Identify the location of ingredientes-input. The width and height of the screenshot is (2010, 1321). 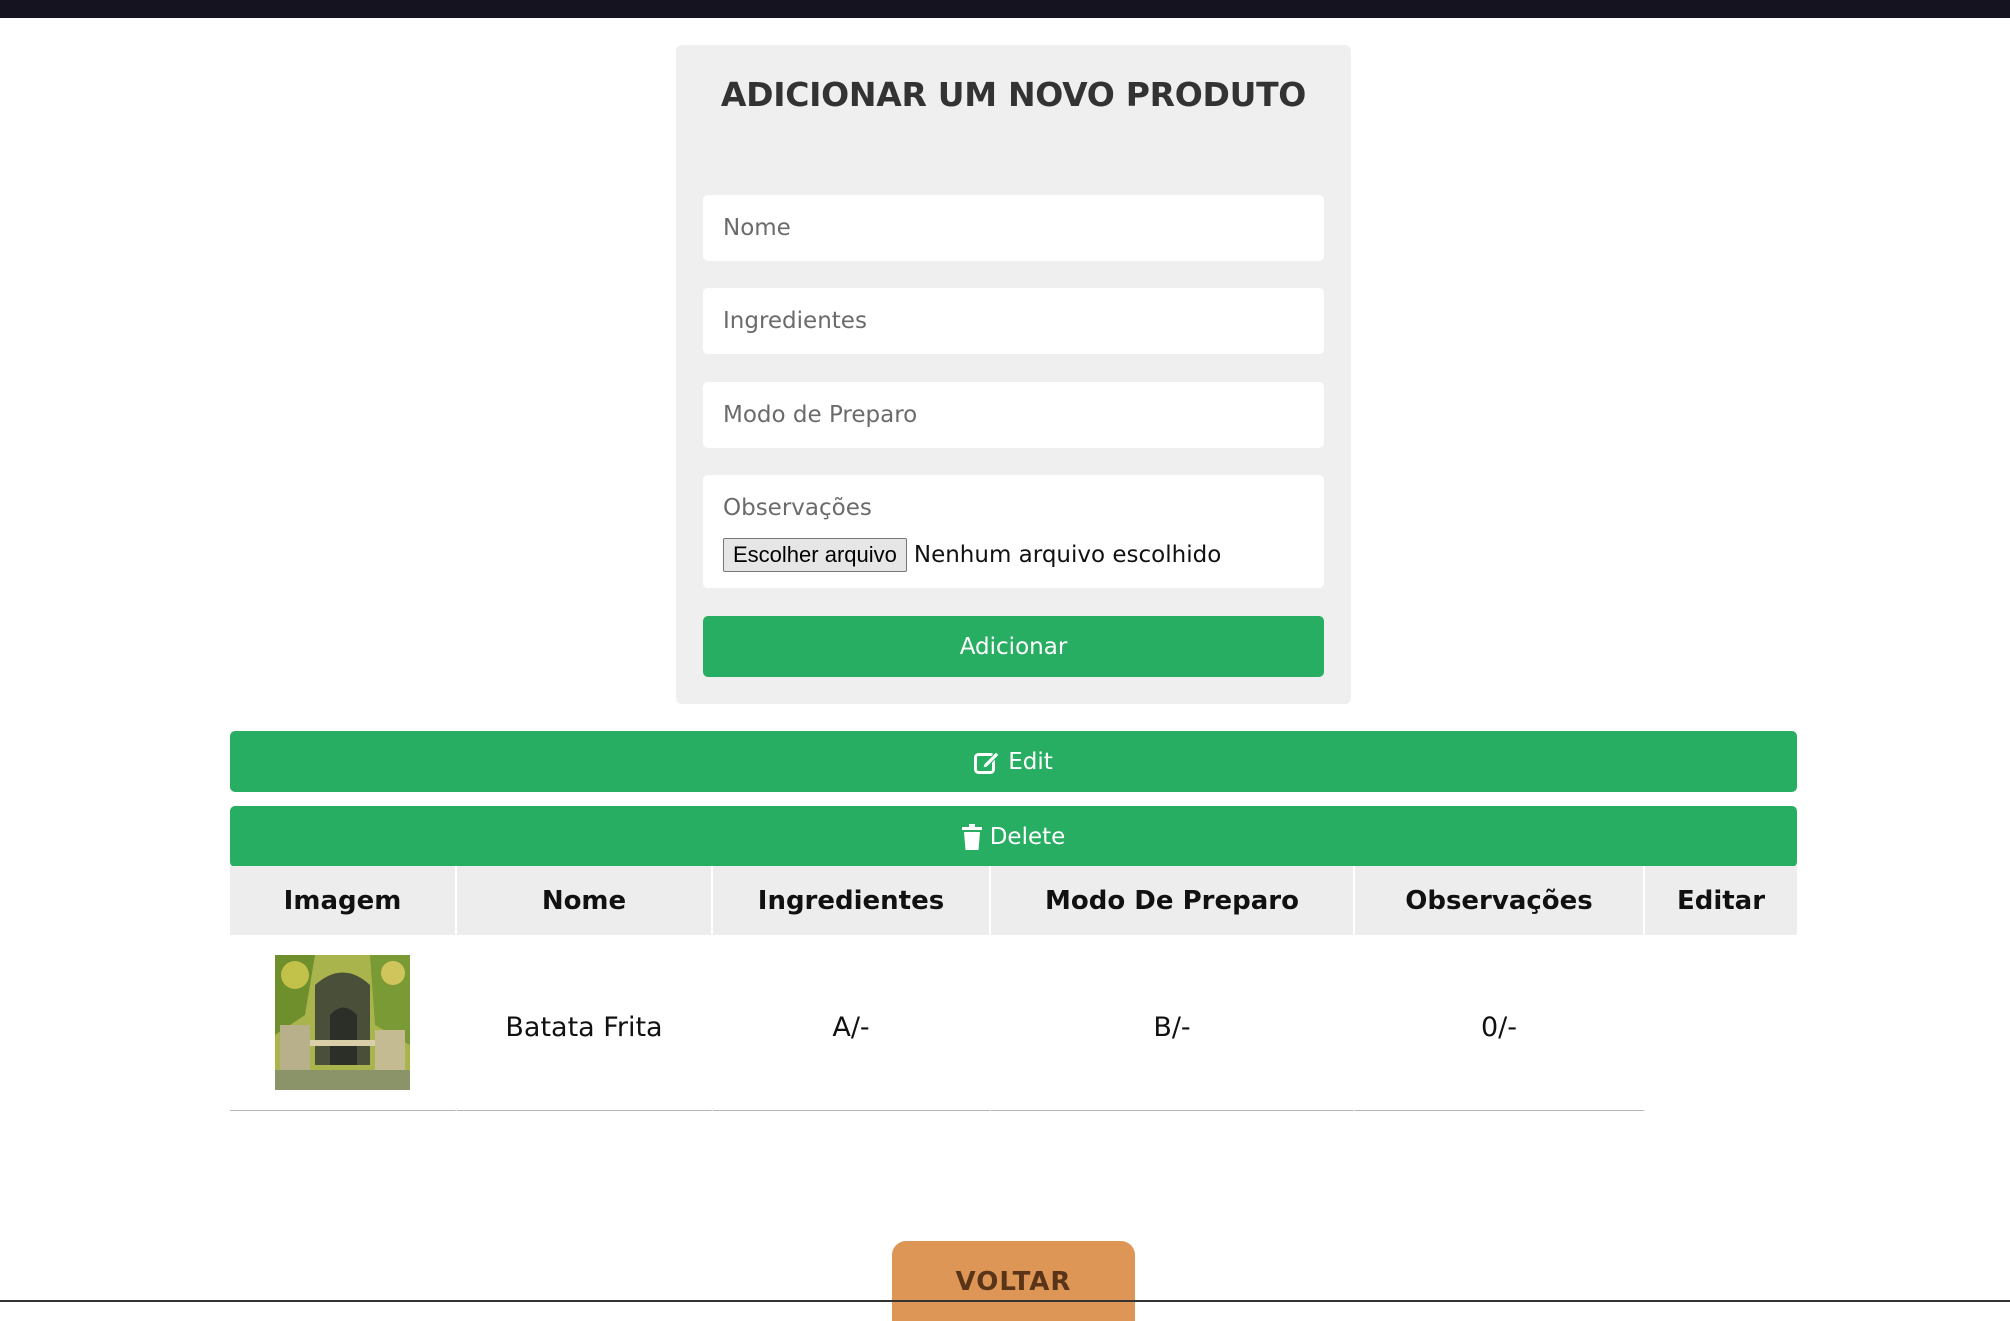
(1013, 321).